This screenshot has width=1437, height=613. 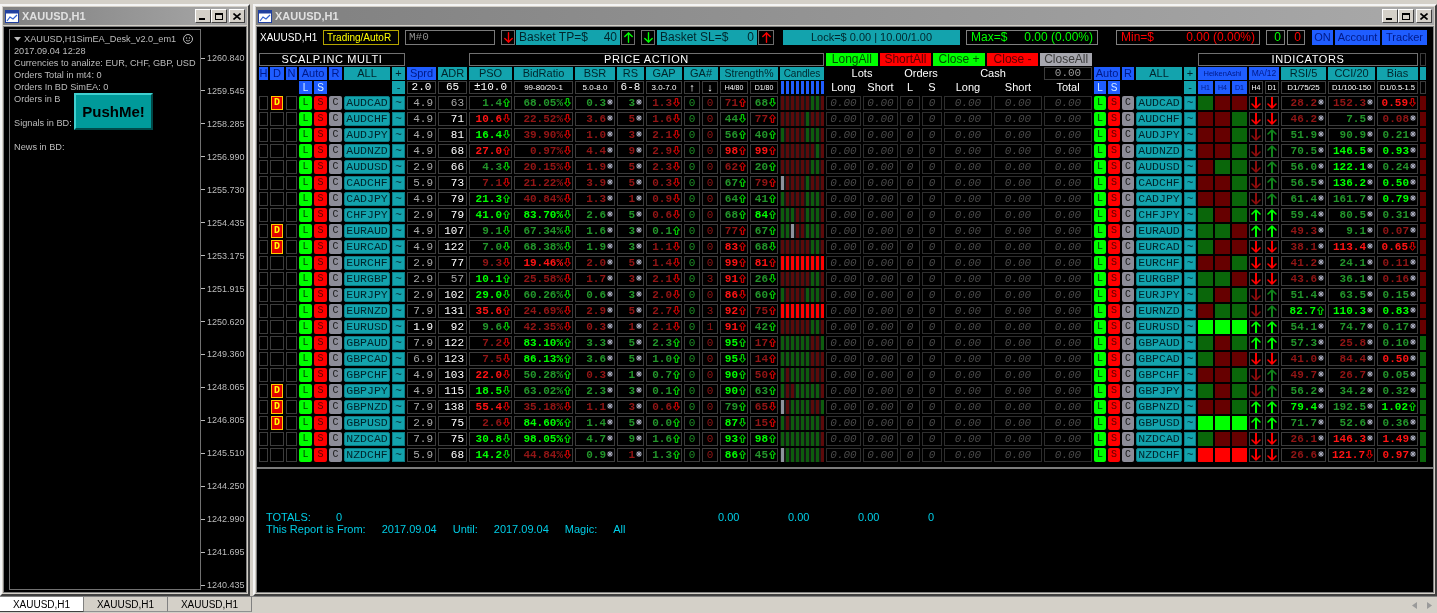 I want to click on bulk-action-button: Close +, so click(x=959, y=59).